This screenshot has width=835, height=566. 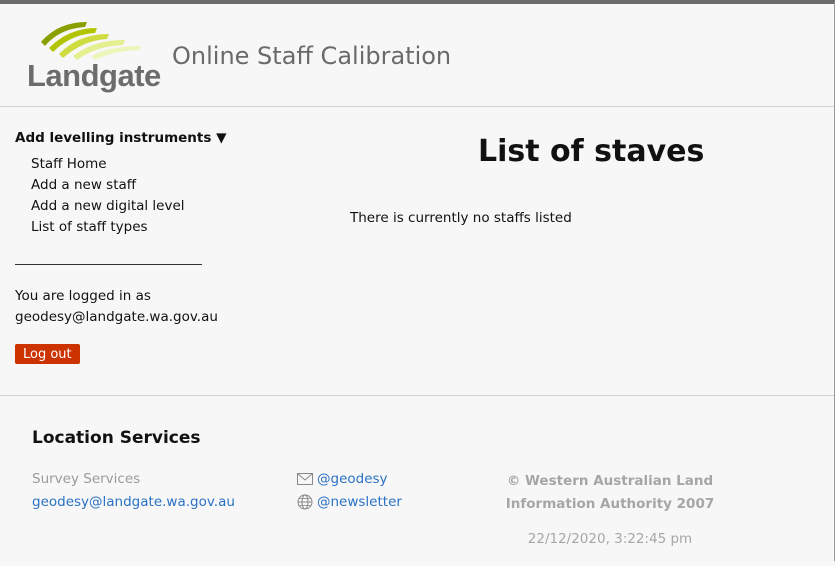 What do you see at coordinates (116, 438) in the screenshot?
I see `footer-heading: Location Services` at bounding box center [116, 438].